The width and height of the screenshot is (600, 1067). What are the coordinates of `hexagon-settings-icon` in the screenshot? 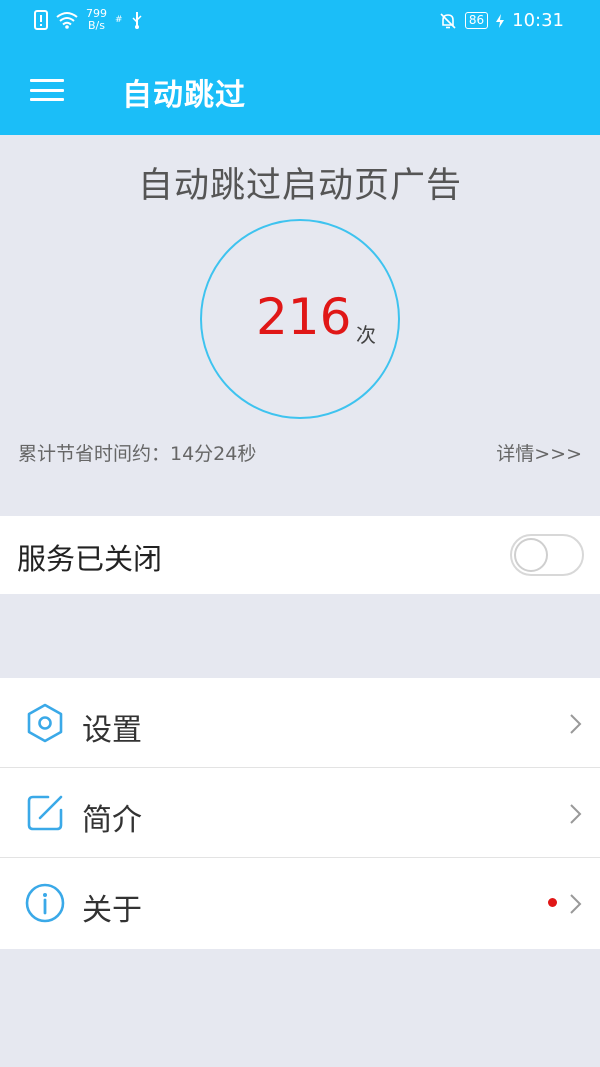 It's located at (45, 723).